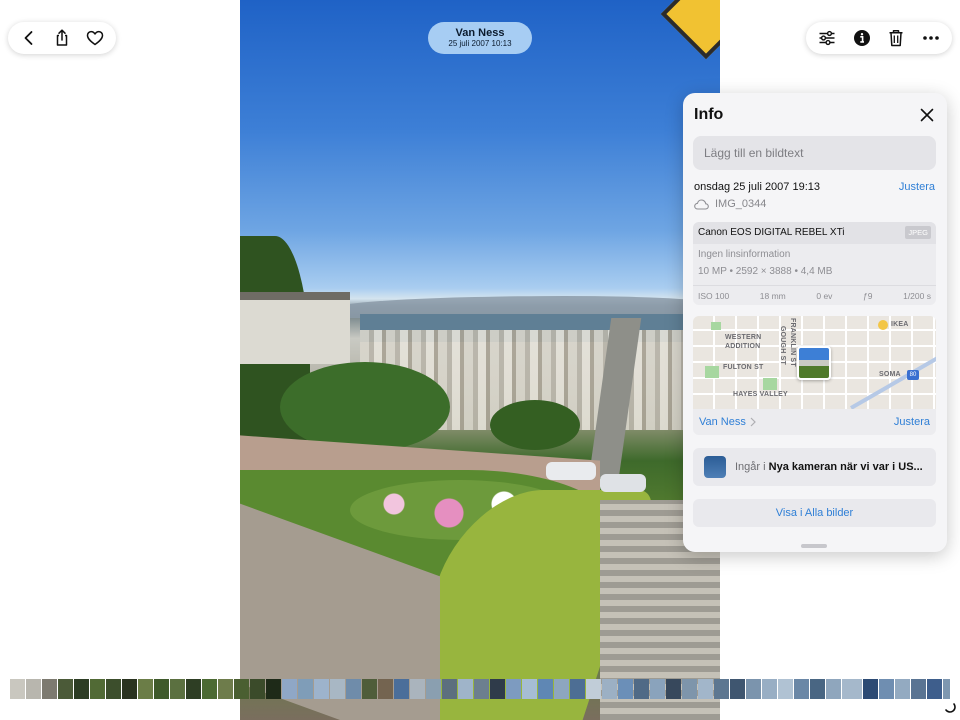 Image resolution: width=960 pixels, height=720 pixels. Describe the element at coordinates (757, 187) in the screenshot. I see `photo-datetime-full: onsdag 25 juli 2007 19:13` at that location.